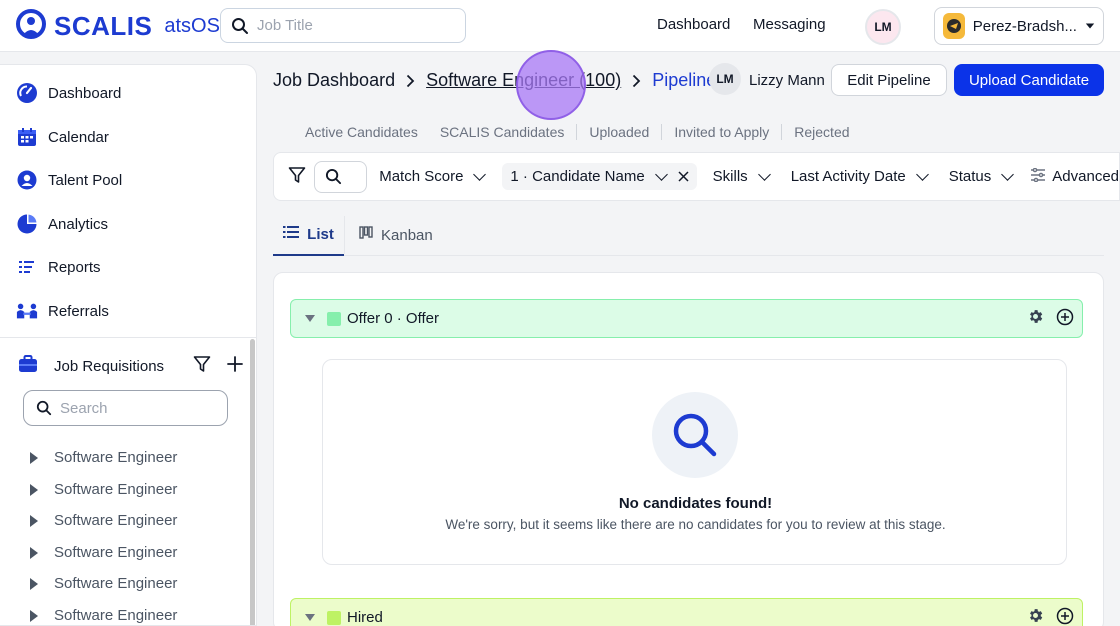  What do you see at coordinates (62, 224) in the screenshot?
I see `sidebar-item-analytics: Analytics` at bounding box center [62, 224].